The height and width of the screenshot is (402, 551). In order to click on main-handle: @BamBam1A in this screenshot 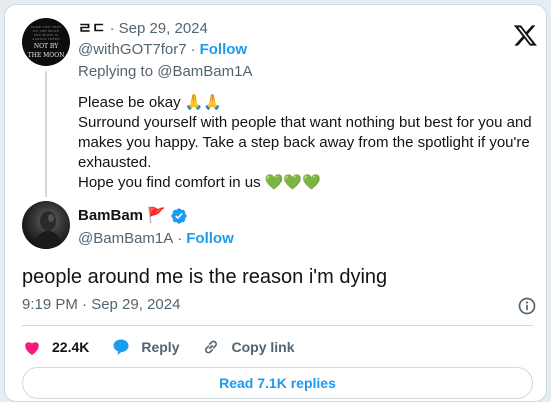, I will do `click(125, 239)`.